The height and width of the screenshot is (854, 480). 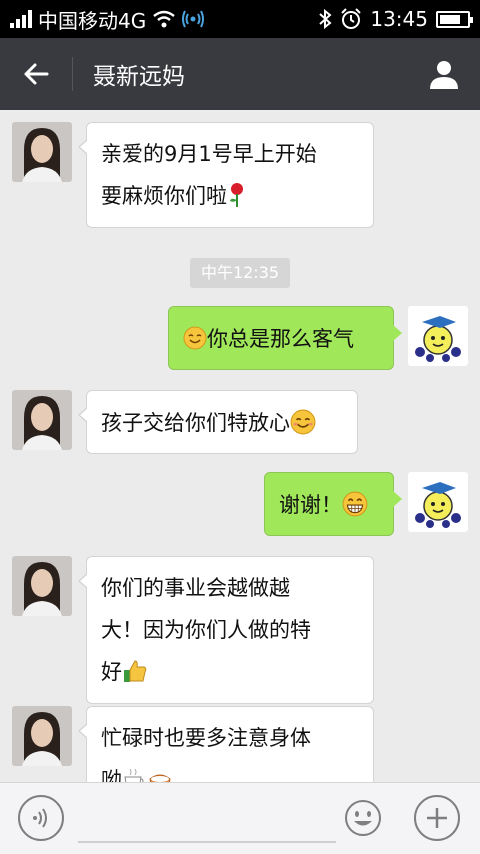 I want to click on message-bubble: 谢谢！, so click(x=333, y=504).